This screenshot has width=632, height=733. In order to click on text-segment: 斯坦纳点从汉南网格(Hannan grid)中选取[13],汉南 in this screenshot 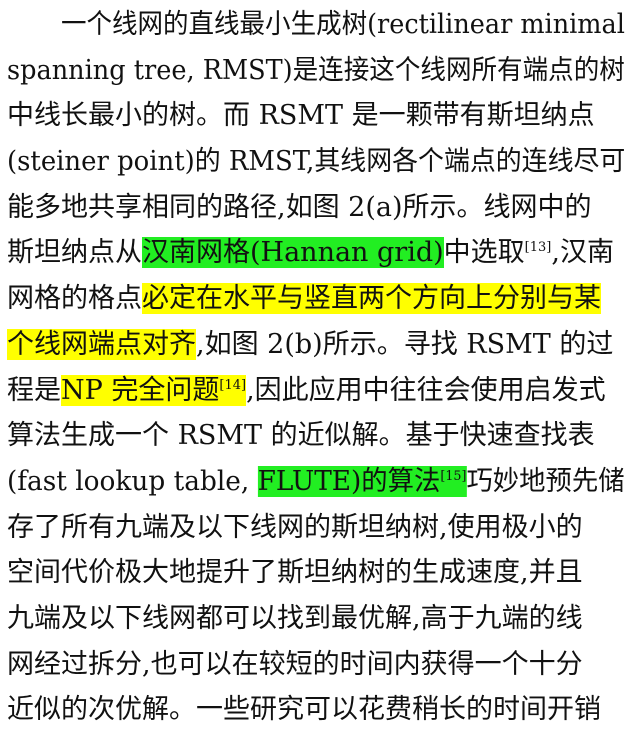, I will do `click(310, 253)`.